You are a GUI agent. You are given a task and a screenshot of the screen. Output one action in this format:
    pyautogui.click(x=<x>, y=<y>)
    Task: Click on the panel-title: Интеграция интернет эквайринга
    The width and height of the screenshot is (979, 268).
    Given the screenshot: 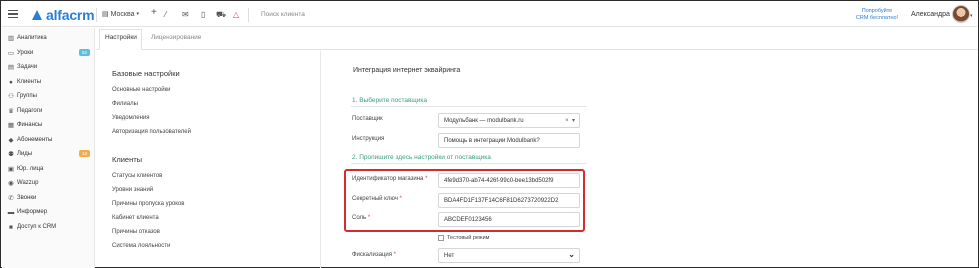 What is the action you would take?
    pyautogui.click(x=407, y=70)
    